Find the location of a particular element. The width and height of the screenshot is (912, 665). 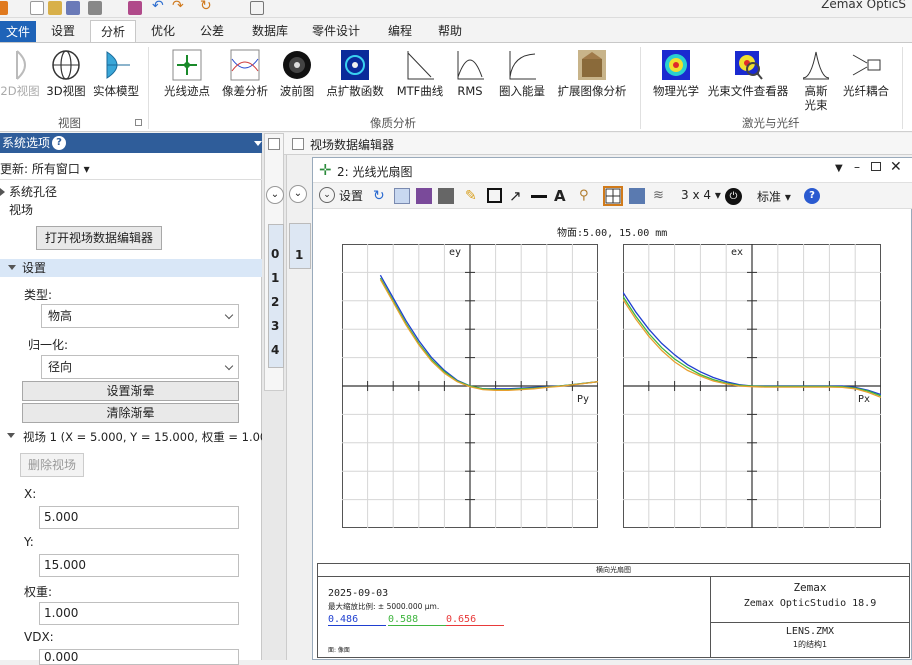

update-all-windows-dropdown: 更新: 所有窗口 ▾ is located at coordinates (45, 168).